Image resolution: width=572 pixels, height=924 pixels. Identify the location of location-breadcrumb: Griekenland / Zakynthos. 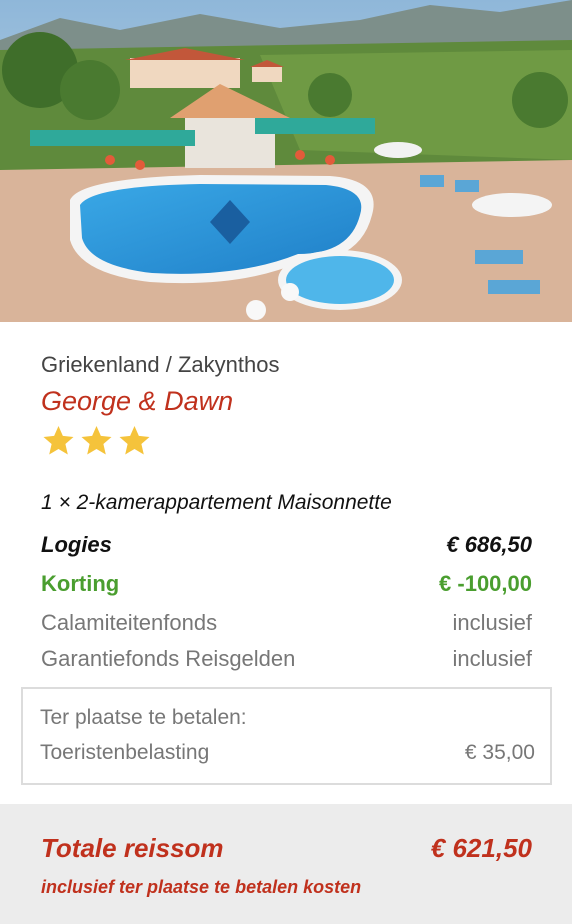
(160, 364).